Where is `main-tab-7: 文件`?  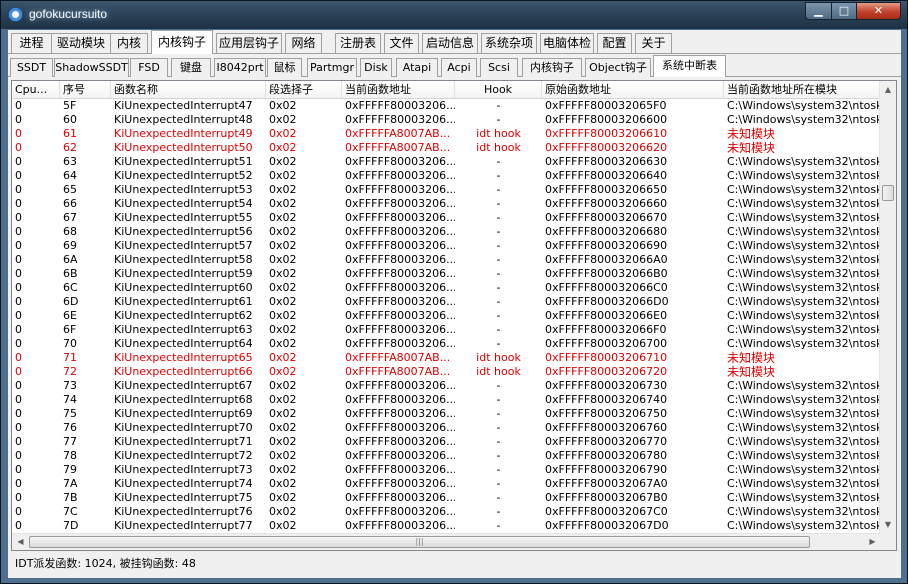 main-tab-7: 文件 is located at coordinates (401, 43).